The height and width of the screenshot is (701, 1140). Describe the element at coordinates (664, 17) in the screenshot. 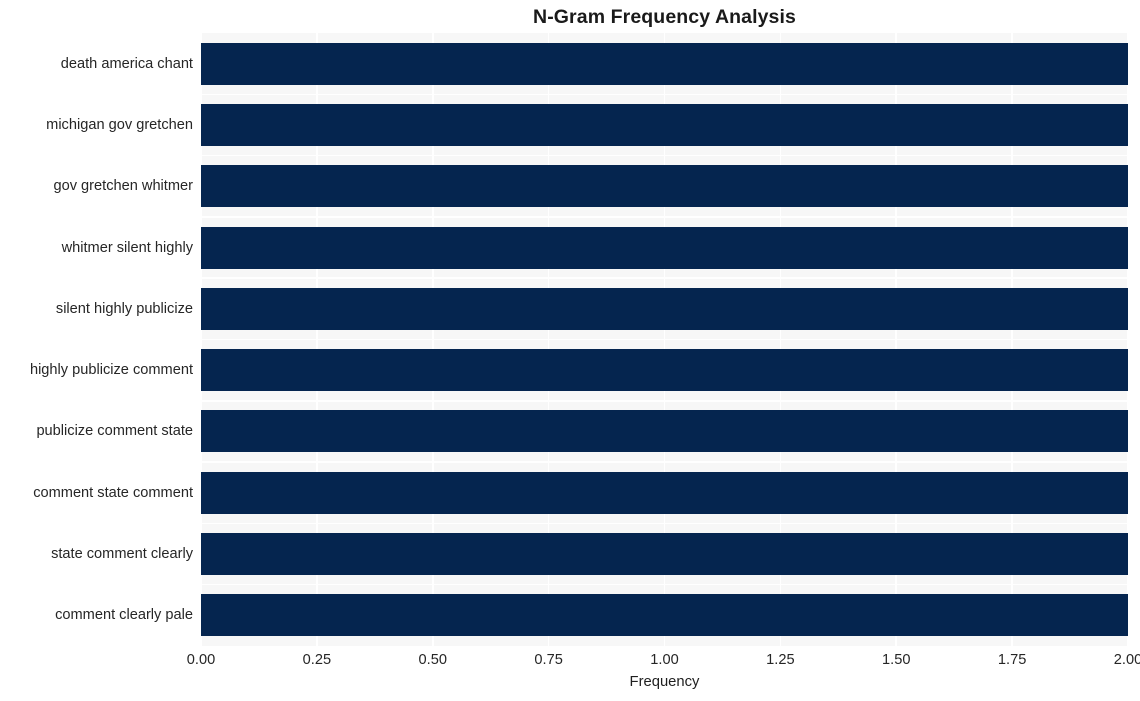

I see `chart-title: N-Gram Frequency Analysis` at that location.